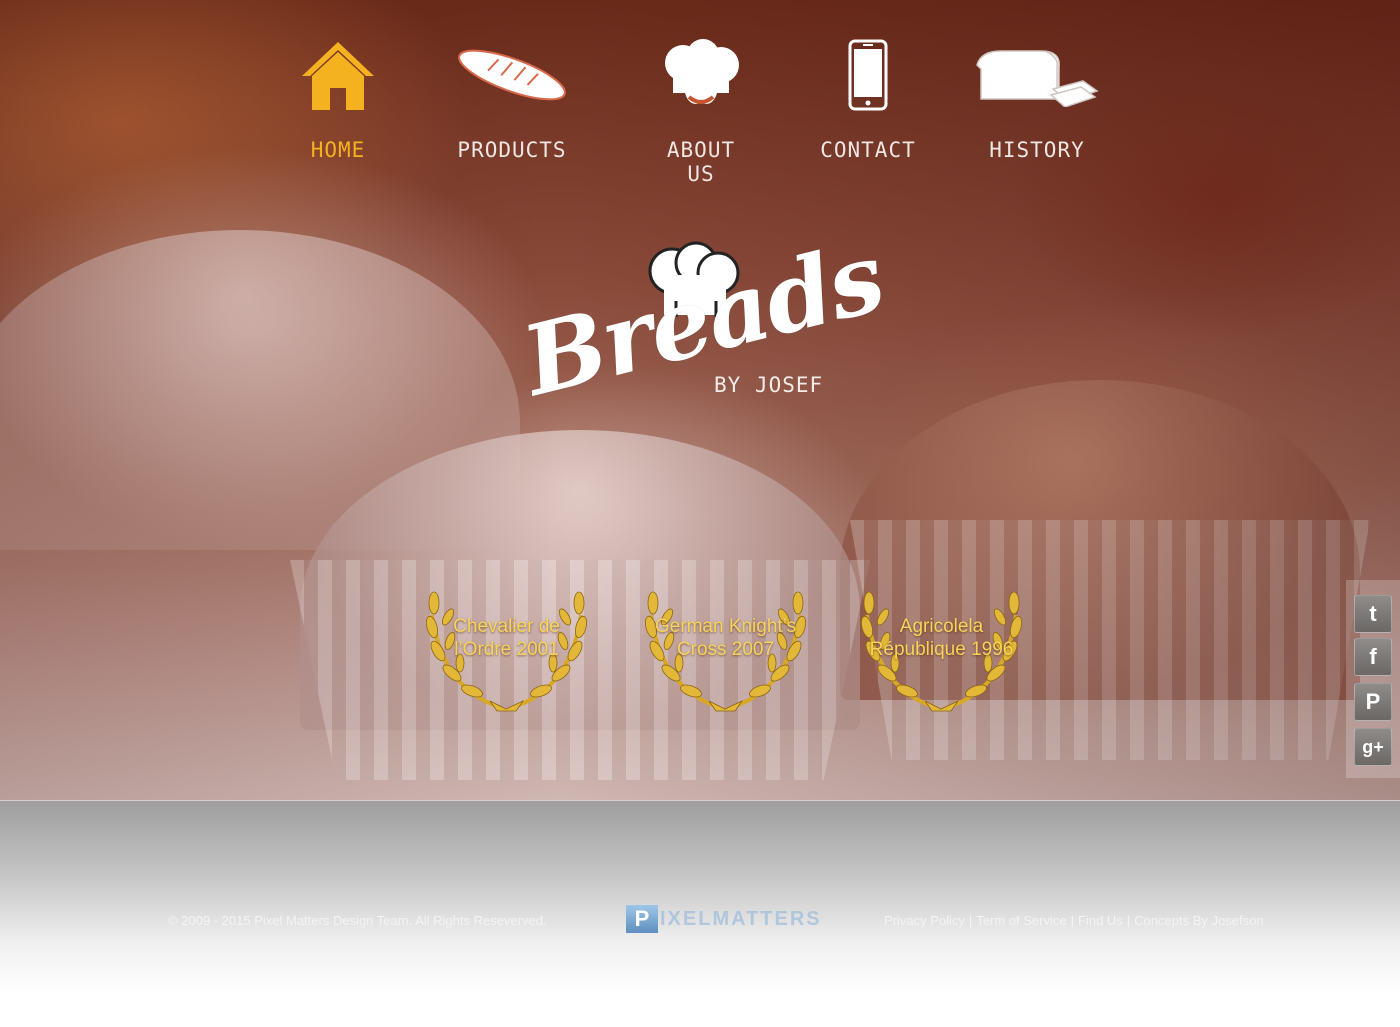 This screenshot has width=1400, height=1027. What do you see at coordinates (741, 918) in the screenshot?
I see `brand-name: IXELMATTERS` at bounding box center [741, 918].